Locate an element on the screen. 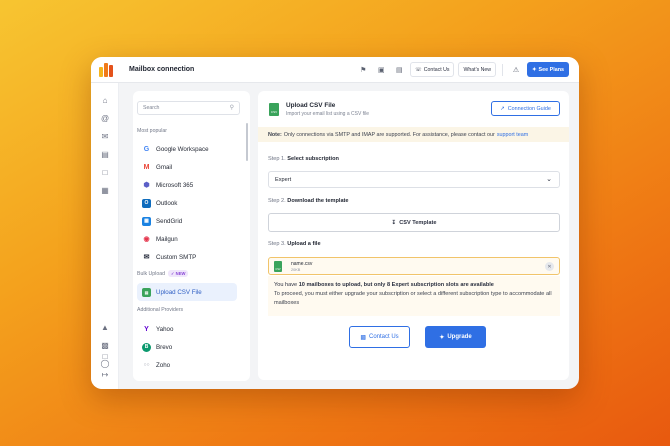 The width and height of the screenshot is (670, 446). csv-template-label: CSV Template is located at coordinates (418, 222).